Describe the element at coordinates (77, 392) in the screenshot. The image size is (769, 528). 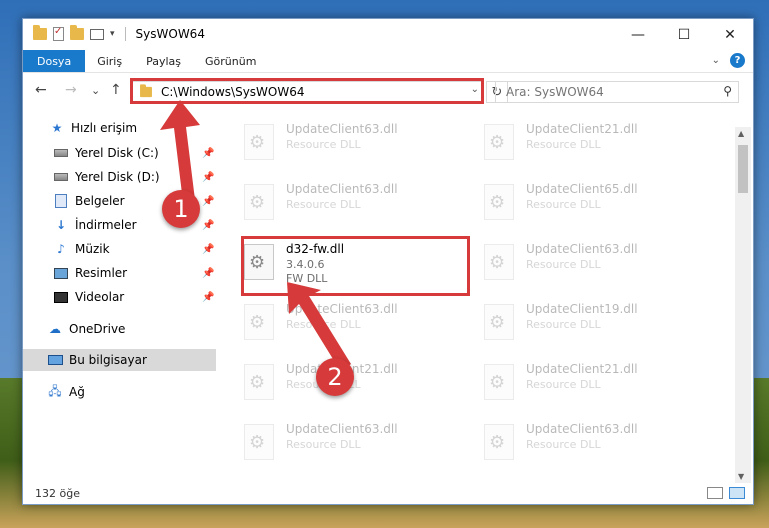
I see `sidebar-item-label: Ağ` at that location.